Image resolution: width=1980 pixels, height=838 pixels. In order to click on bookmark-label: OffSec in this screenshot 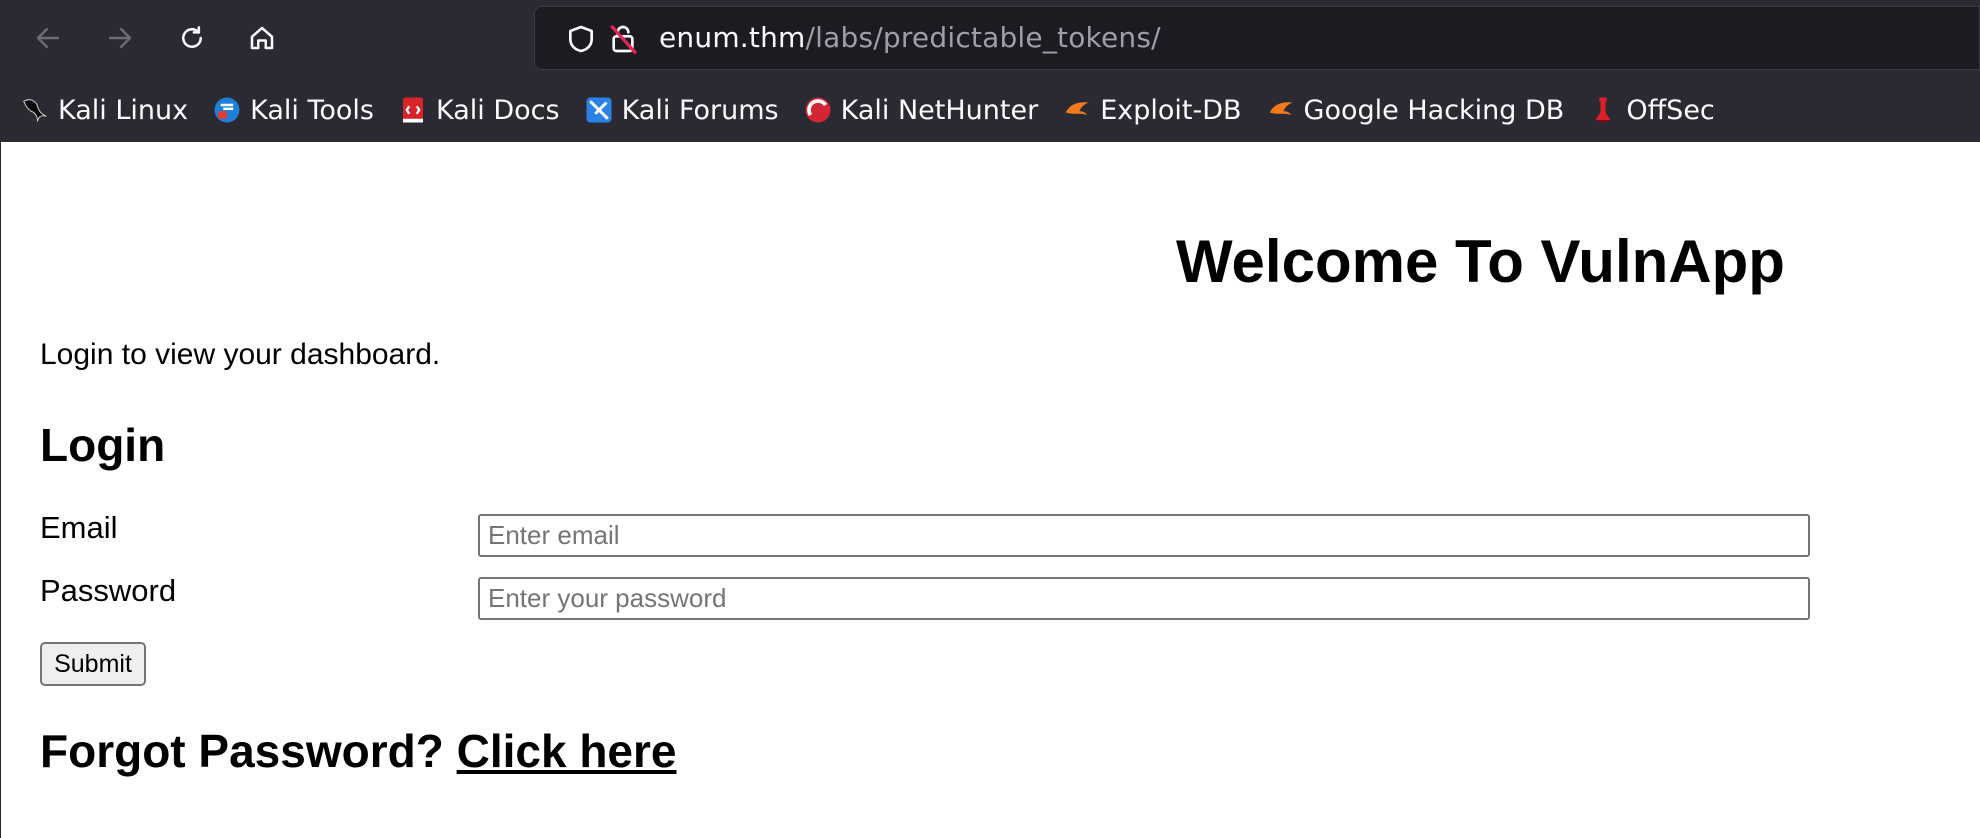, I will do `click(1670, 110)`.